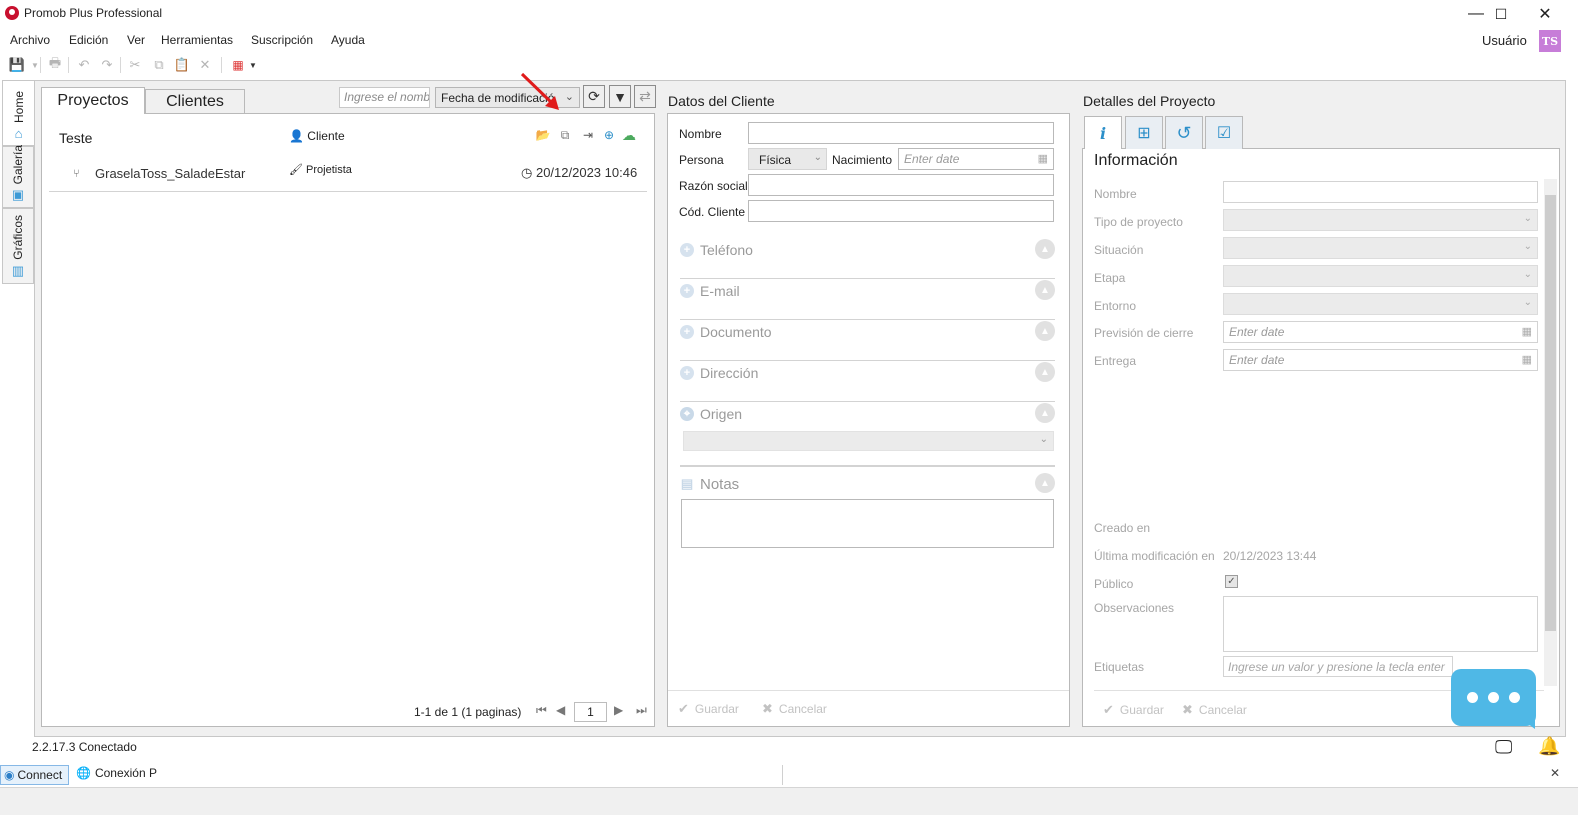  What do you see at coordinates (683, 708) in the screenshot?
I see `check-icon: ✔` at bounding box center [683, 708].